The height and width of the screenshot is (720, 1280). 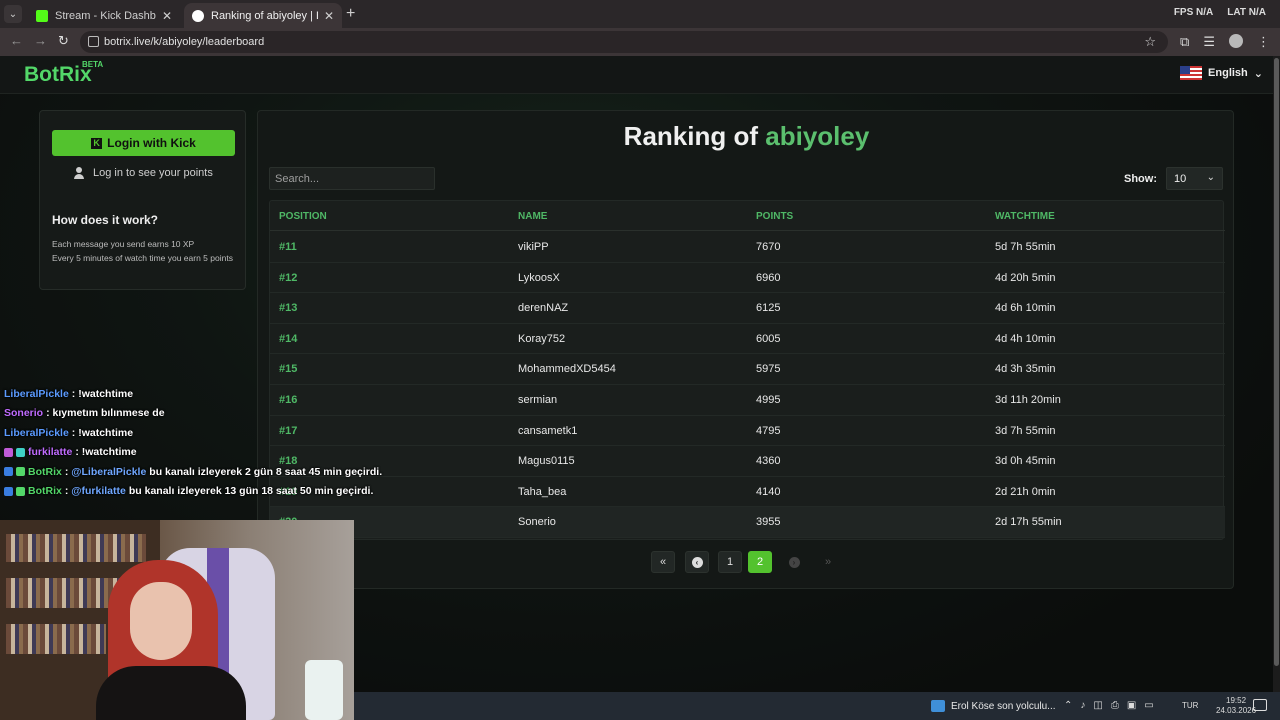 I want to click on login-button-label: Login with Kick, so click(x=151, y=143).